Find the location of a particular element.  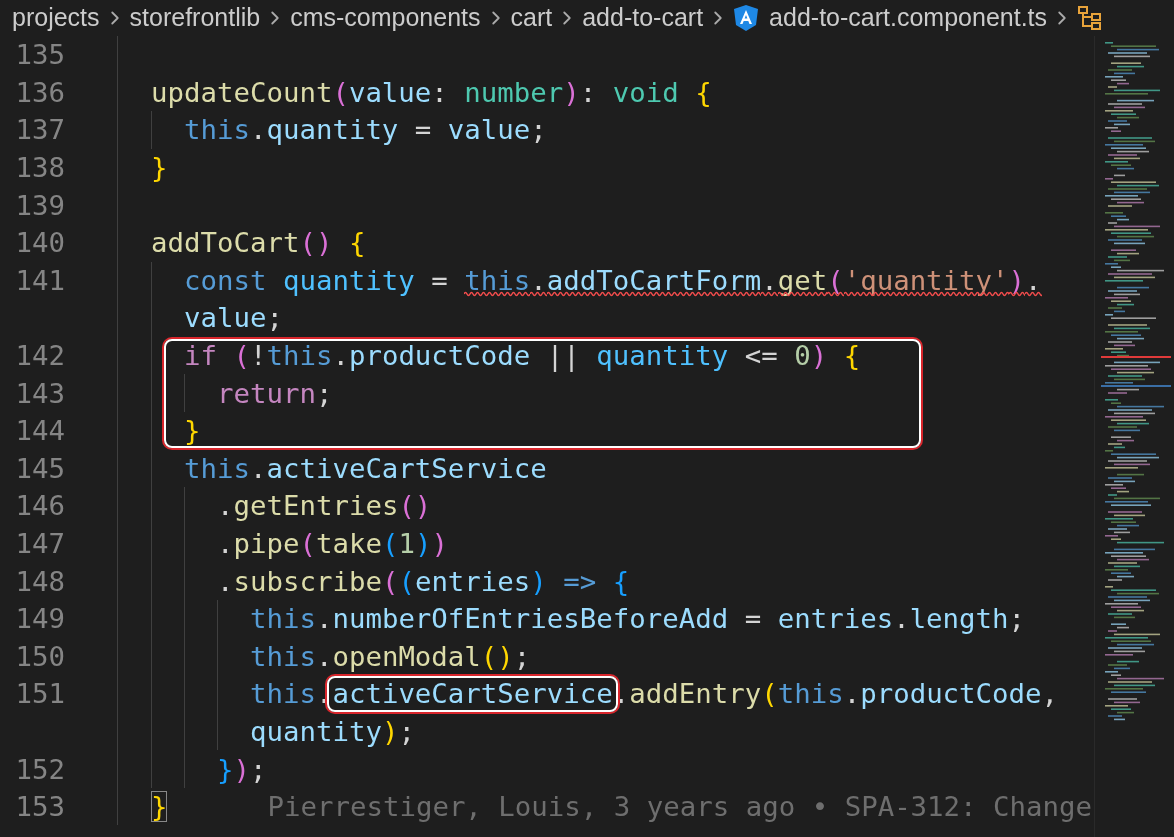

code-line: addToCart() { is located at coordinates (258, 243).